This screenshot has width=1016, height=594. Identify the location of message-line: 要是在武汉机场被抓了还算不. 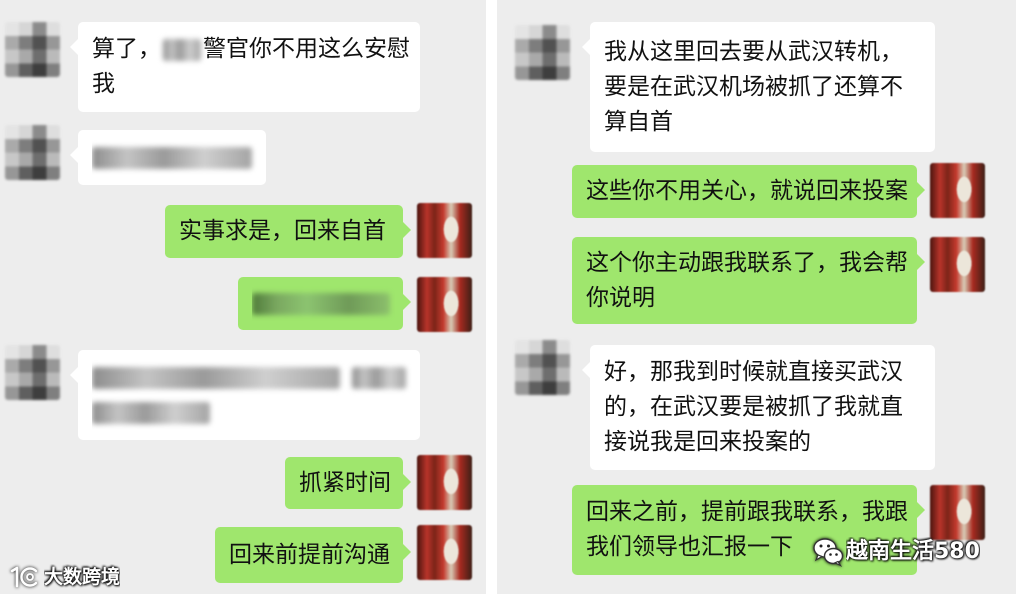
(765, 87).